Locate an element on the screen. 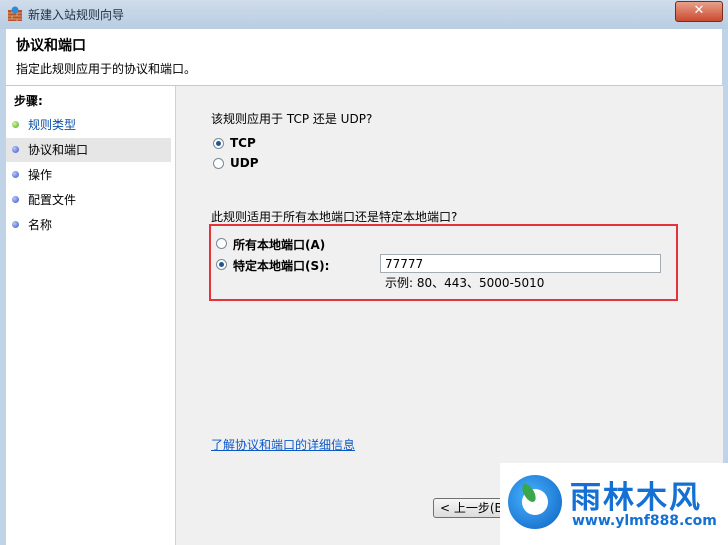  udp-radio is located at coordinates (218, 163).